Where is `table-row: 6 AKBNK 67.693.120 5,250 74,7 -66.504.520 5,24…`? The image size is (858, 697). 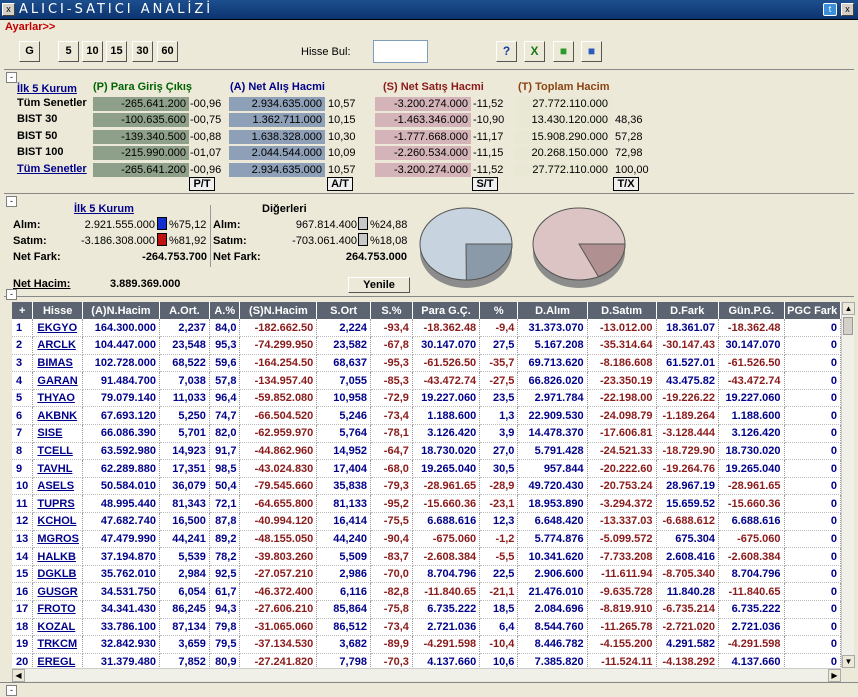 table-row: 6 AKBNK 67.693.120 5,250 74,7 -66.504.520 5,24… is located at coordinates (426, 416).